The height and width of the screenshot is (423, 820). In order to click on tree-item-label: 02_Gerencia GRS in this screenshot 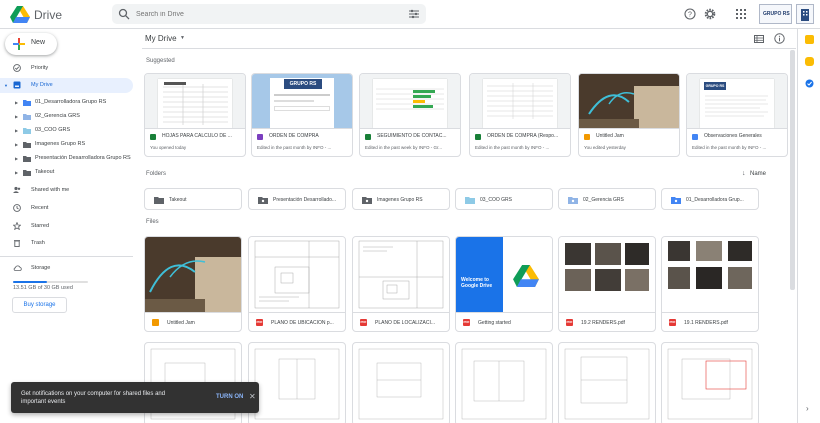, I will do `click(57, 116)`.